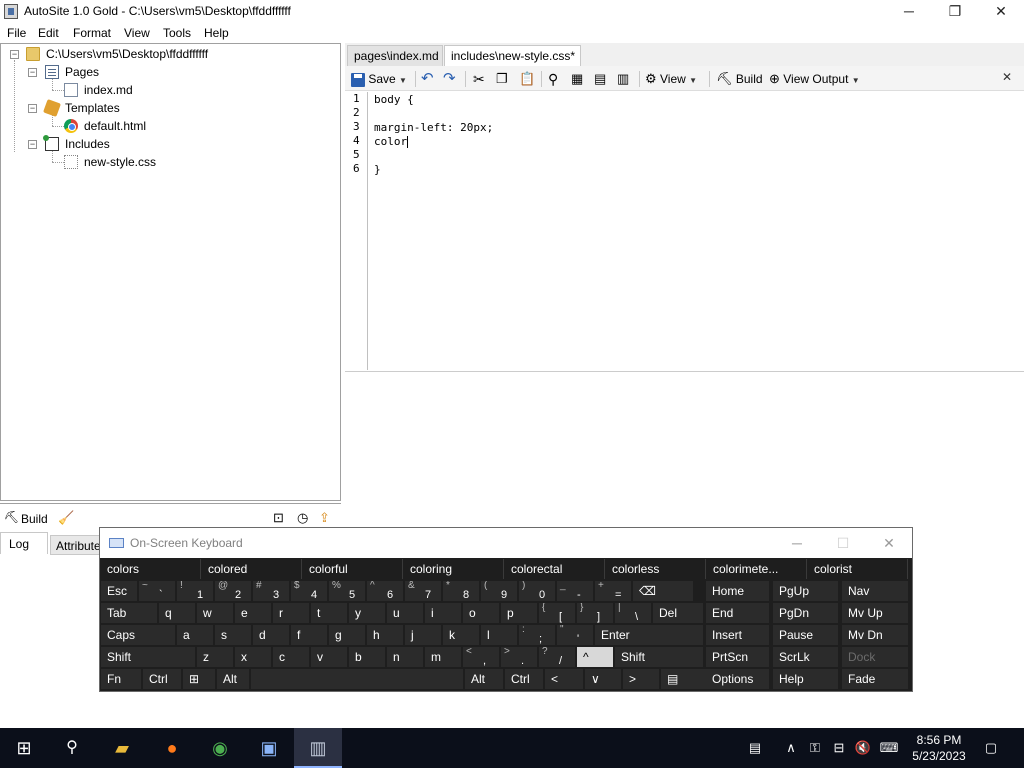 Image resolution: width=1024 pixels, height=768 pixels. I want to click on key-a: a, so click(195, 635).